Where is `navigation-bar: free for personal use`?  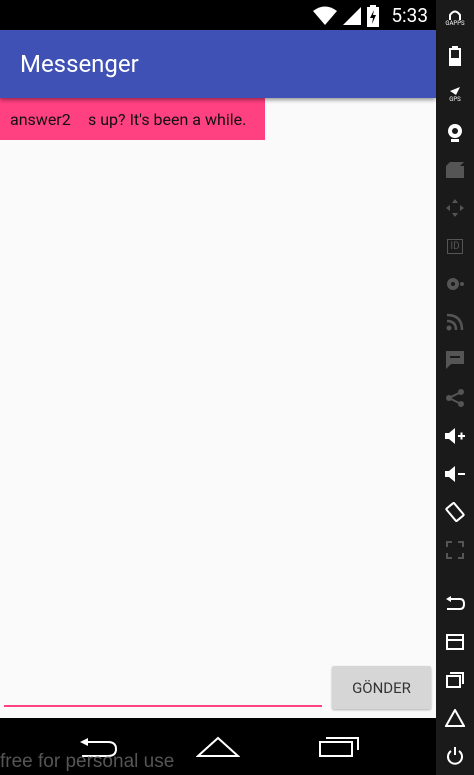 navigation-bar: free for personal use is located at coordinates (218, 746).